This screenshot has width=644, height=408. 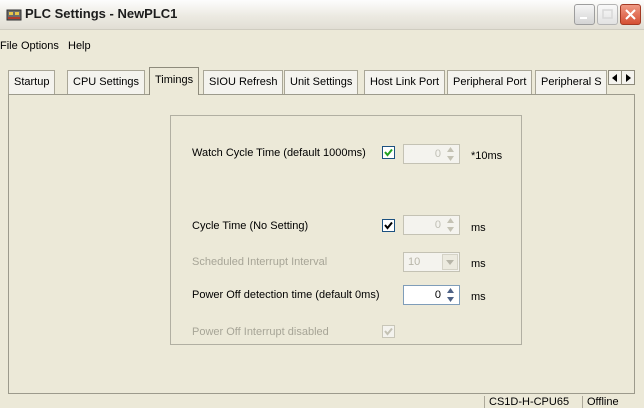 What do you see at coordinates (243, 82) in the screenshot?
I see `tab-siou-refresh: SIOU Refresh` at bounding box center [243, 82].